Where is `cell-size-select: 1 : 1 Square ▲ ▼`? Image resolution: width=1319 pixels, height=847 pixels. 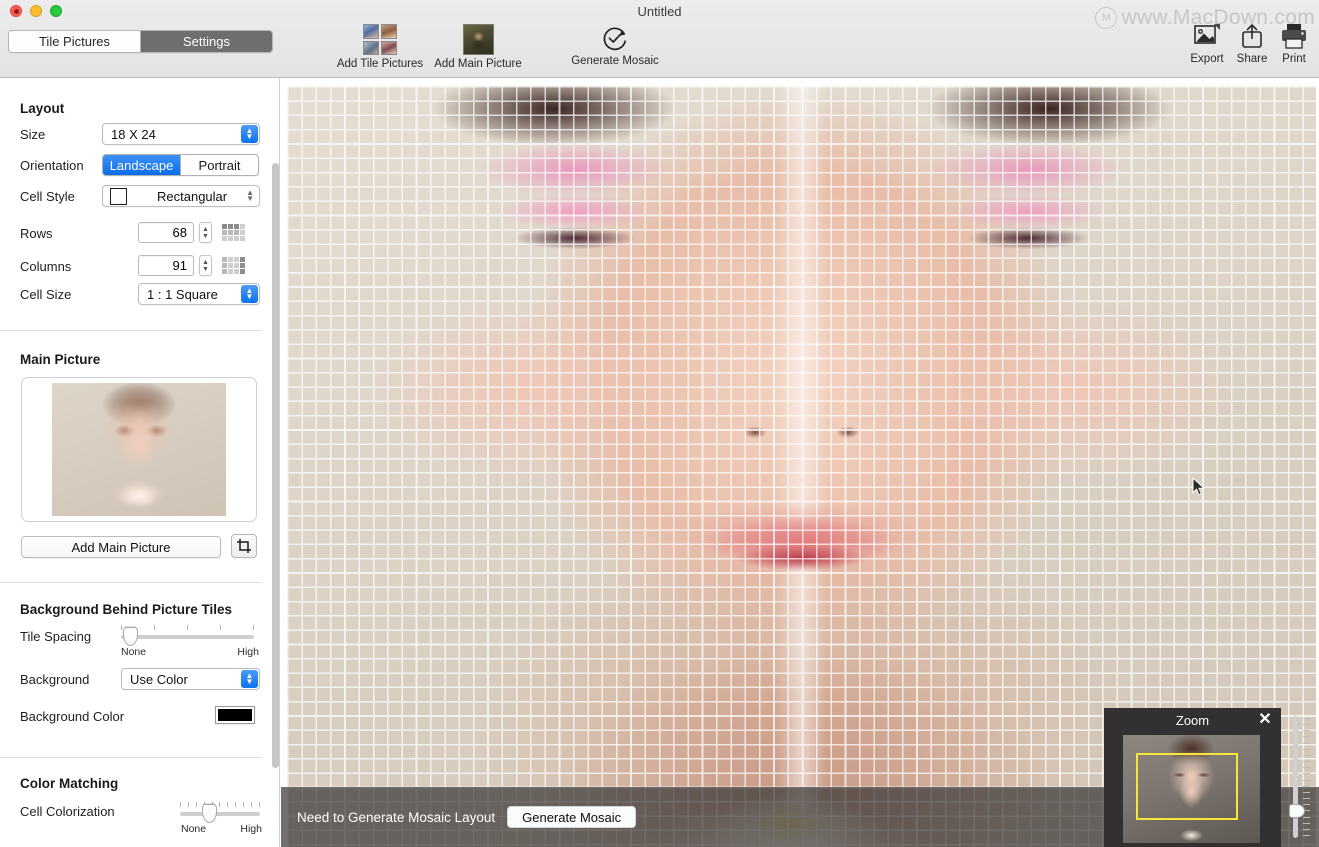 cell-size-select: 1 : 1 Square ▲ ▼ is located at coordinates (199, 294).